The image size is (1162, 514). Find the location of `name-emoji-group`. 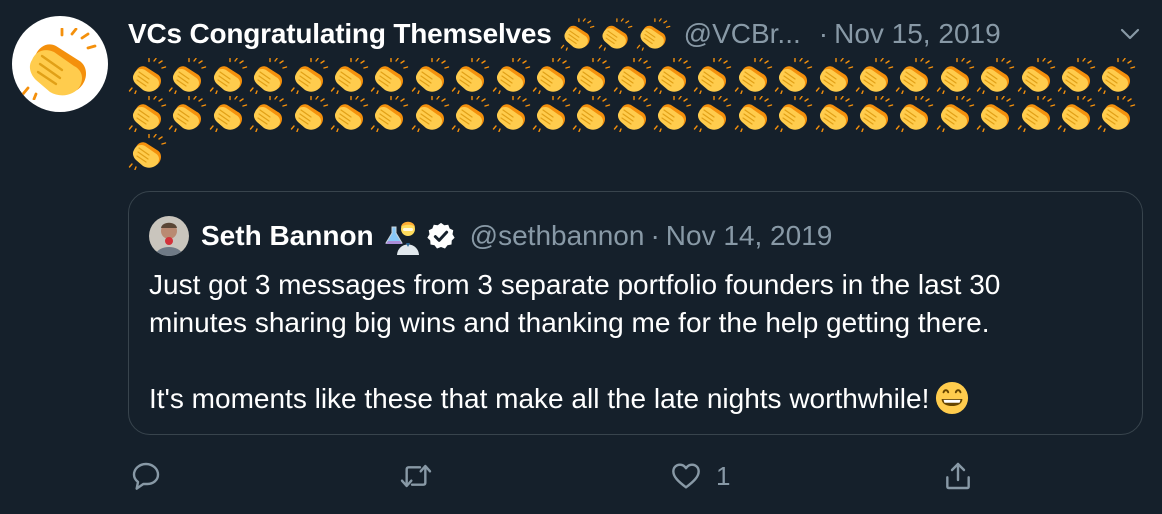

name-emoji-group is located at coordinates (616, 34).